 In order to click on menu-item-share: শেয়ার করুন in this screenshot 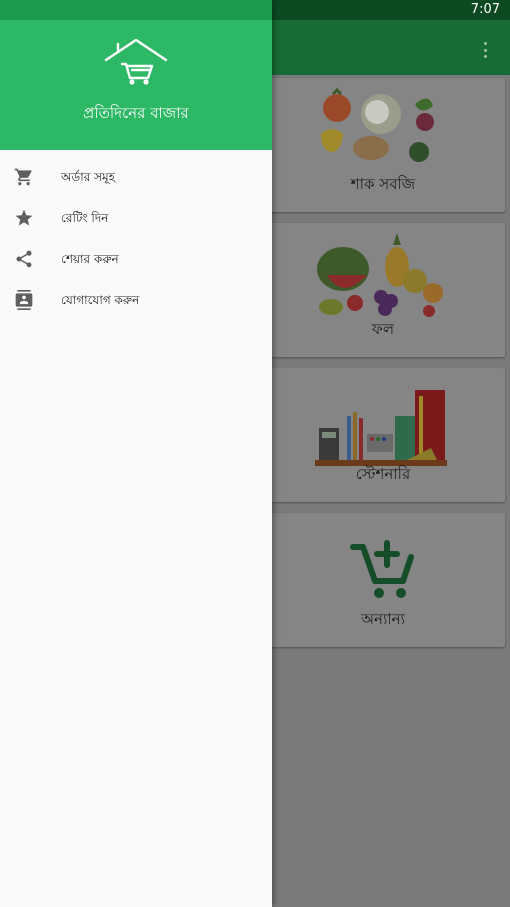, I will do `click(136, 259)`.